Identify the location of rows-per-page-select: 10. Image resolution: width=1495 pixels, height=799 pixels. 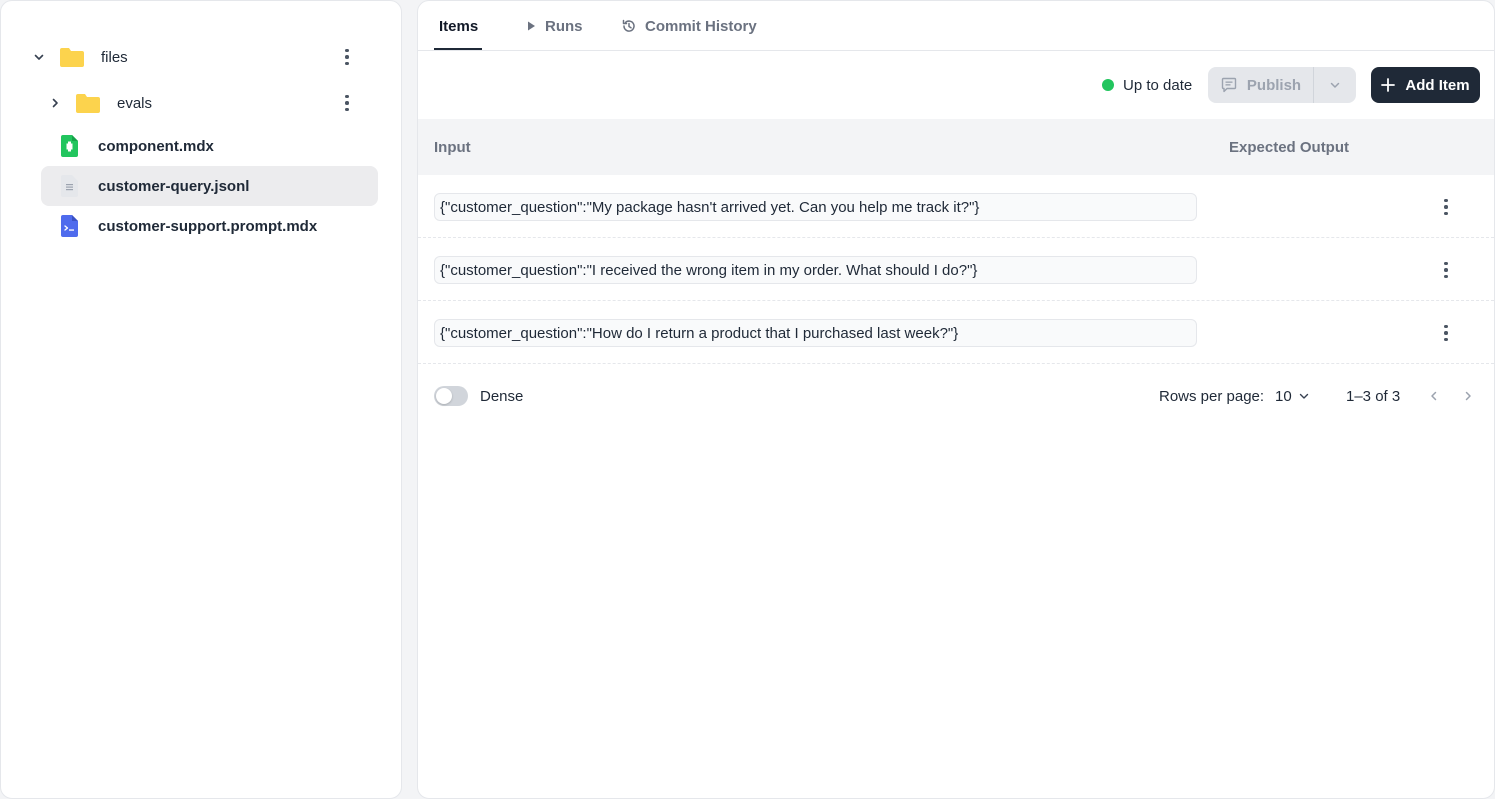
(1292, 396).